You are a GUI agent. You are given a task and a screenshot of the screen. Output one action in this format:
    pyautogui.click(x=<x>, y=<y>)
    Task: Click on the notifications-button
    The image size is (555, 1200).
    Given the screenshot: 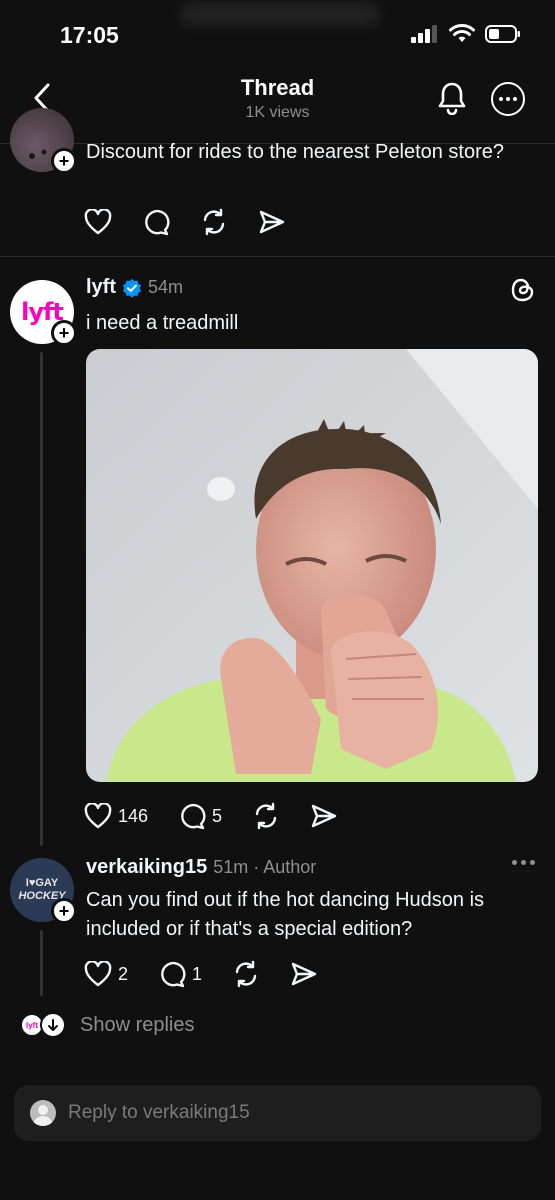 What is the action you would take?
    pyautogui.click(x=452, y=98)
    